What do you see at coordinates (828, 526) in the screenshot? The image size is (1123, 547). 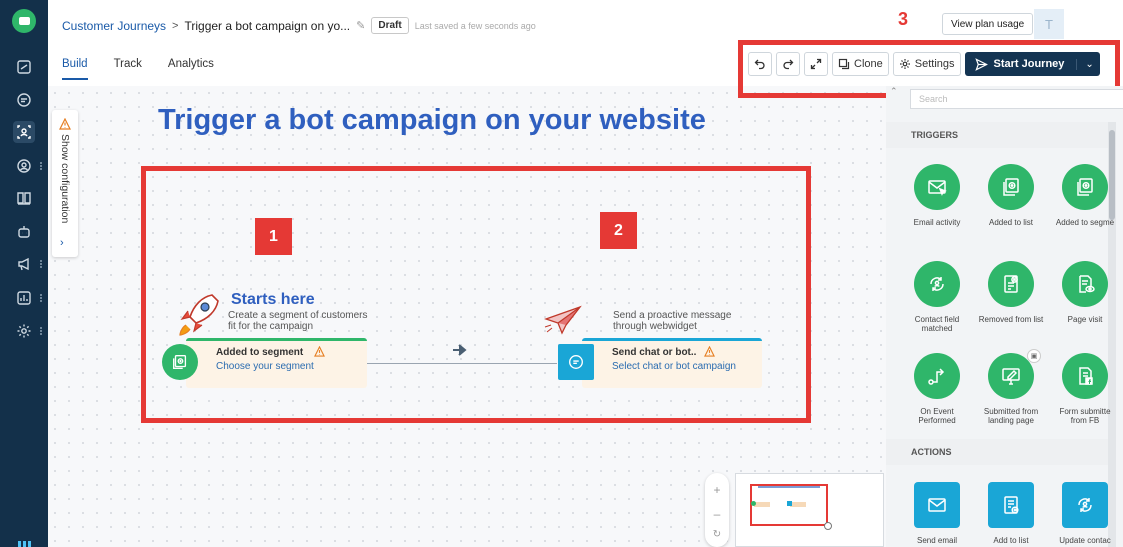 I see `minimap-resize-handle` at bounding box center [828, 526].